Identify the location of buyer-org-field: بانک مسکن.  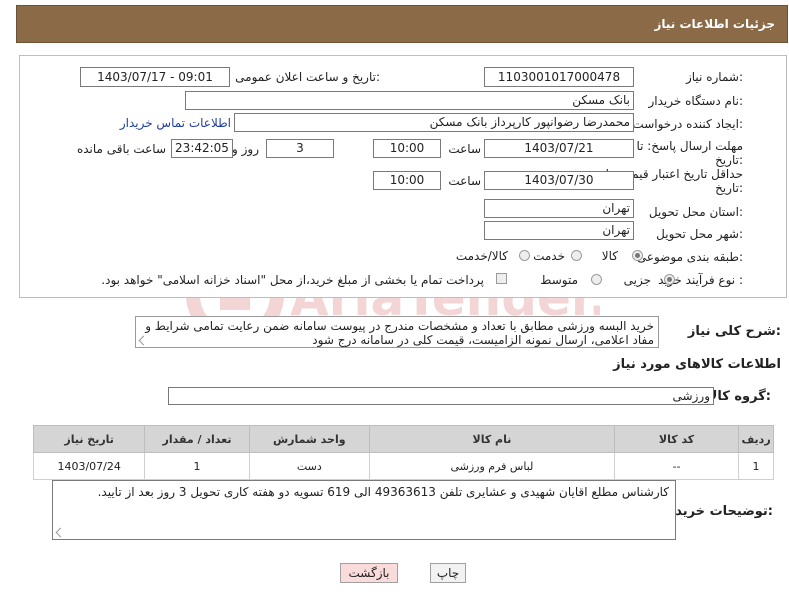
(409, 100).